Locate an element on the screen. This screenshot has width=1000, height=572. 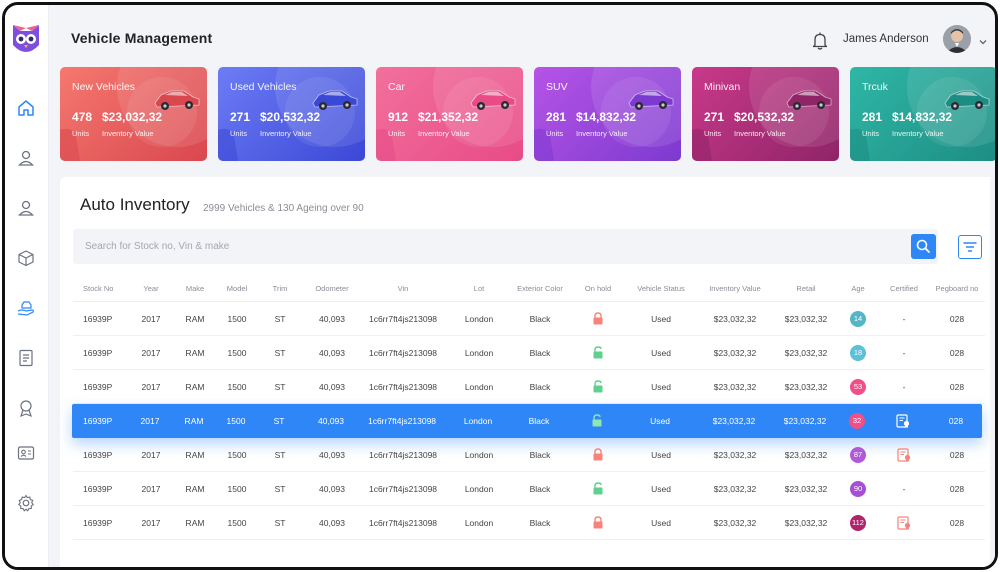
age-badge: 53 is located at coordinates (858, 387).